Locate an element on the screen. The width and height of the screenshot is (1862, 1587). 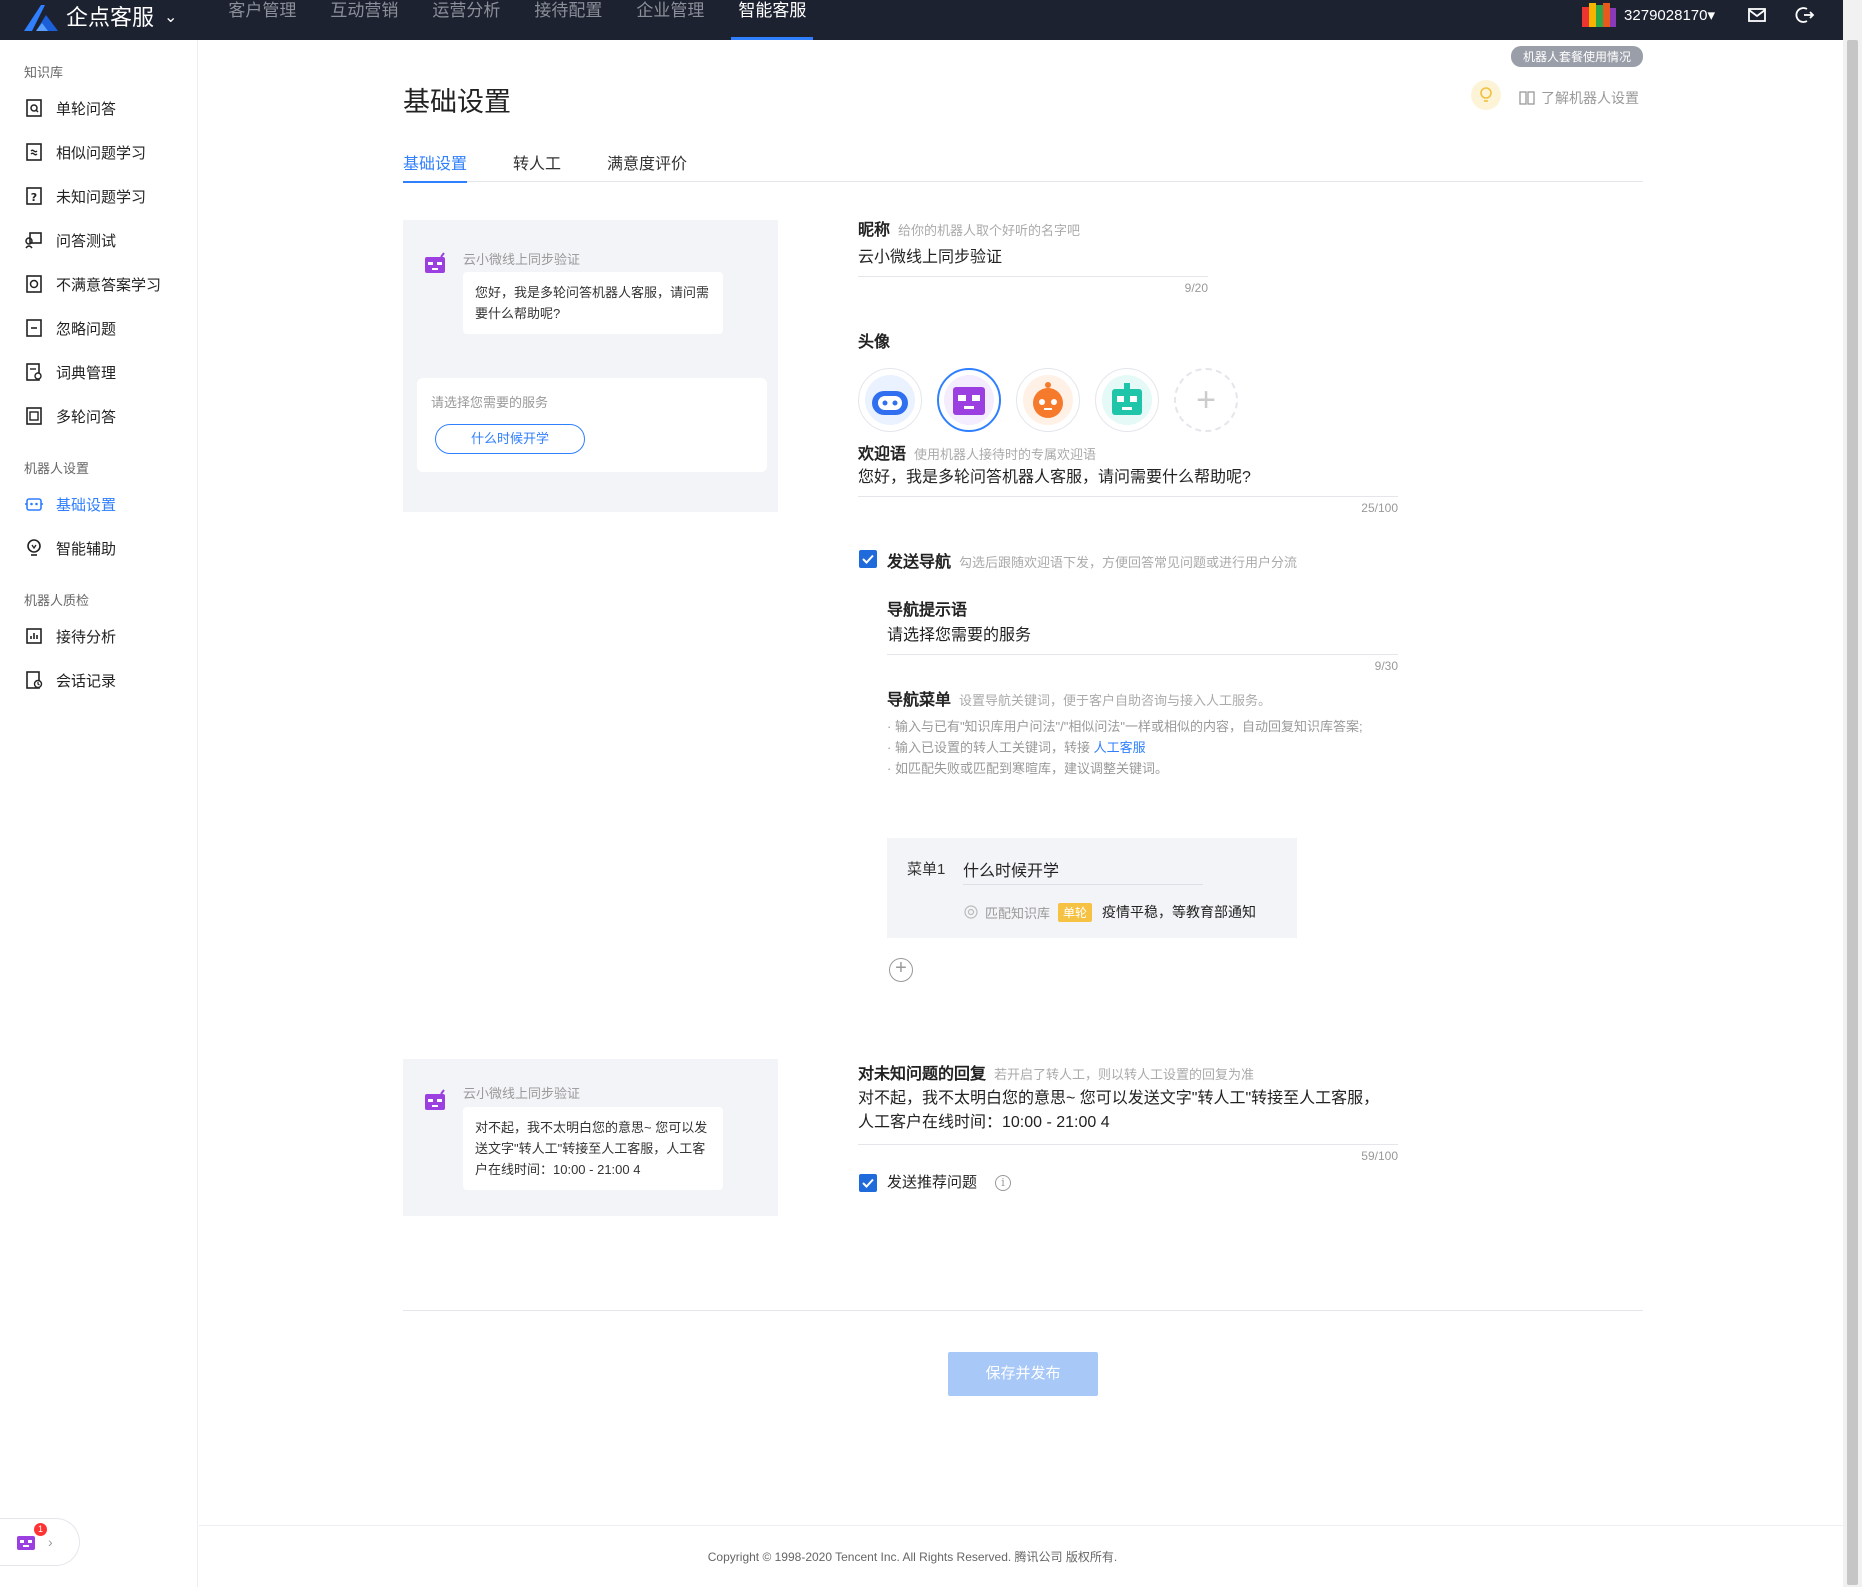
sidebar-item-label: 不满意答案学习 is located at coordinates (109, 285).